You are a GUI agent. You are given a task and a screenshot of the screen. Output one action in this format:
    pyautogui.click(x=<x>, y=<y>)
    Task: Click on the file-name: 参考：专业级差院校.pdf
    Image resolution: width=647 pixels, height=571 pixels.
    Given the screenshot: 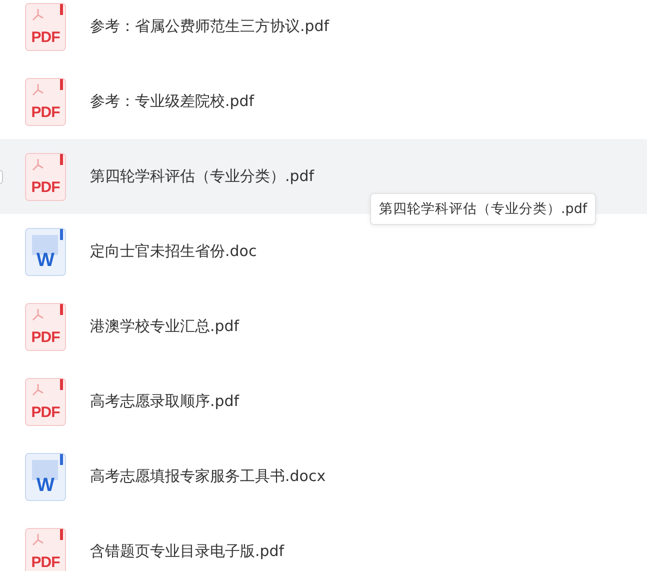 What is the action you would take?
    pyautogui.click(x=172, y=101)
    